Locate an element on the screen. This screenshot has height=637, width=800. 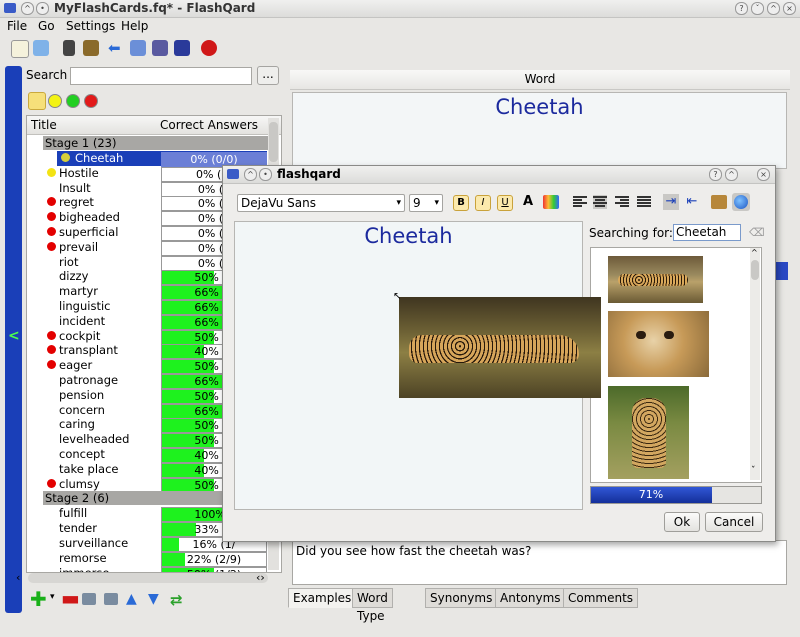
tab-synonyms: Synonyms is located at coordinates (461, 598).